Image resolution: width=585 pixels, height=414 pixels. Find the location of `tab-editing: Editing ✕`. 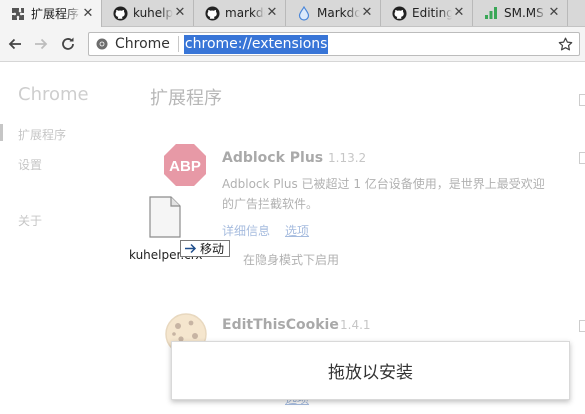

tab-editing: Editing ✕ is located at coordinates (427, 13).